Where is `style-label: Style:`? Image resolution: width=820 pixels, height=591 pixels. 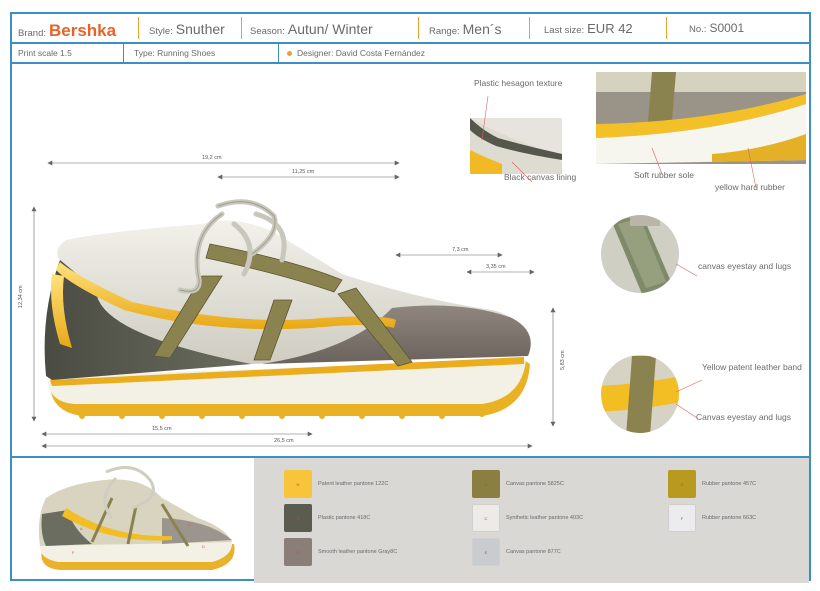
style-label: Style: is located at coordinates (161, 31).